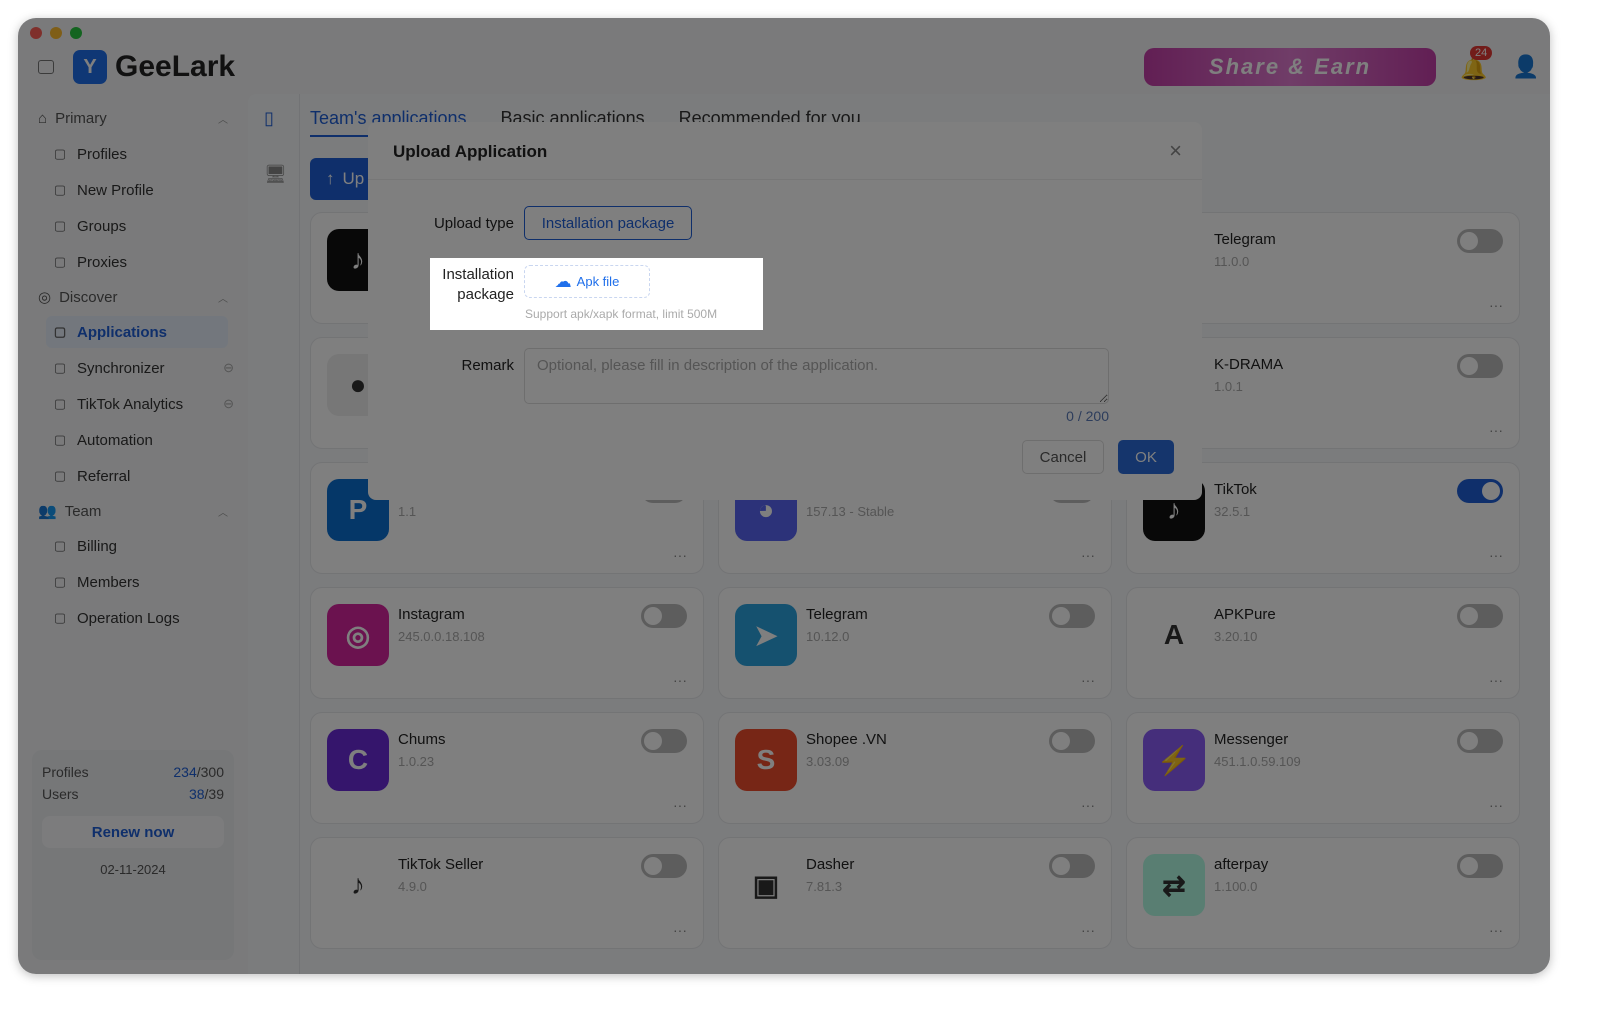 This screenshot has width=1600, height=1013. I want to click on sidebar-item-tiktok-analytics: ▢ TikTok Analytics ⊖, so click(143, 404).